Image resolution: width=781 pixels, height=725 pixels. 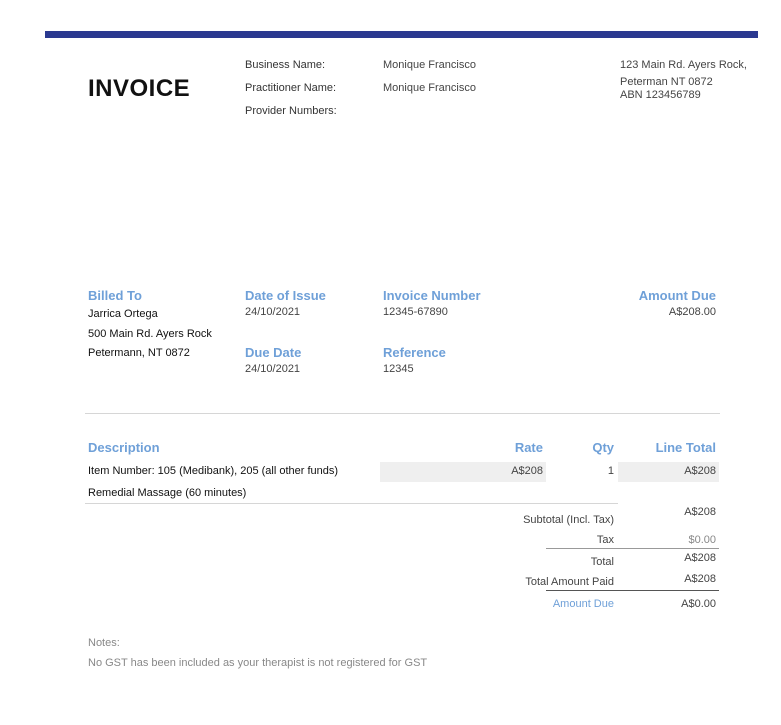 I want to click on tax-rule, so click(x=632, y=548).